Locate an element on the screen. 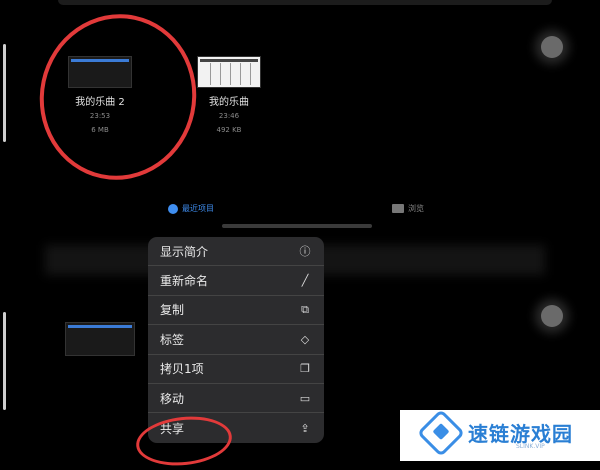 The image size is (600, 470). file-size: 492 KB is located at coordinates (229, 130).